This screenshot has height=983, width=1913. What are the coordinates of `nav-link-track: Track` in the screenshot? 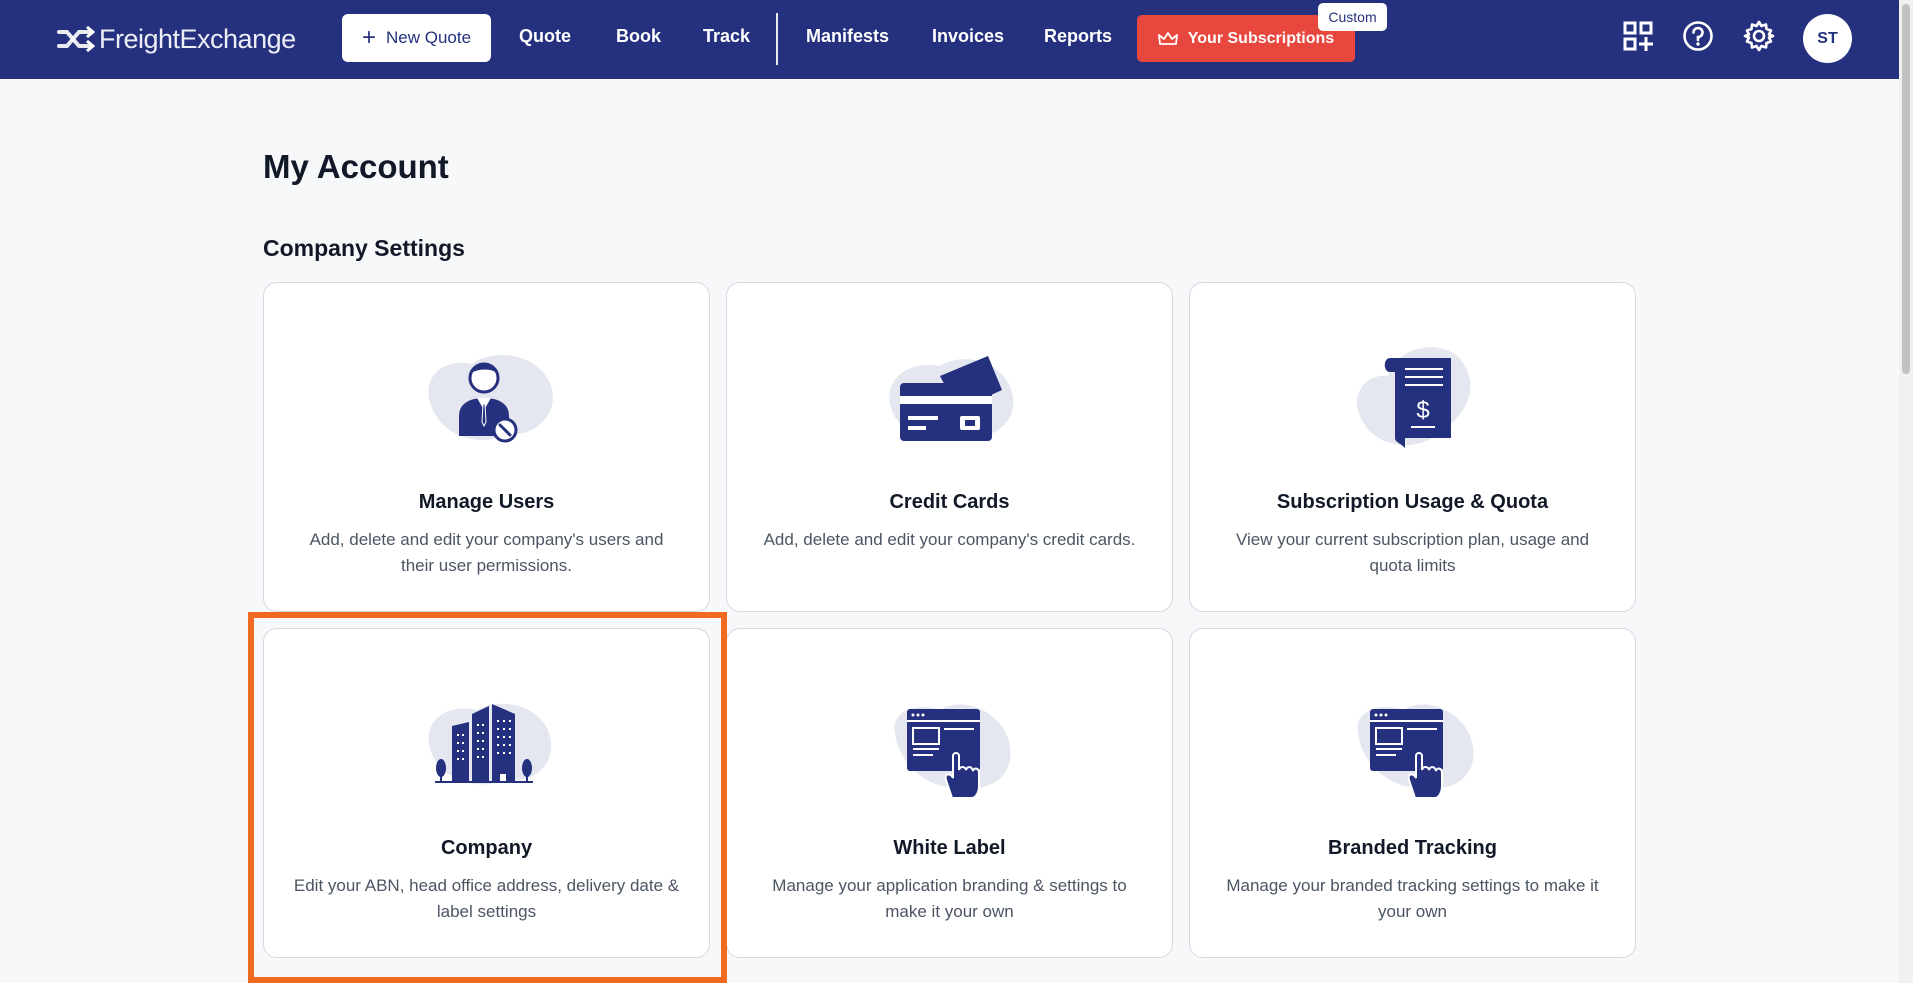 It's located at (726, 36).